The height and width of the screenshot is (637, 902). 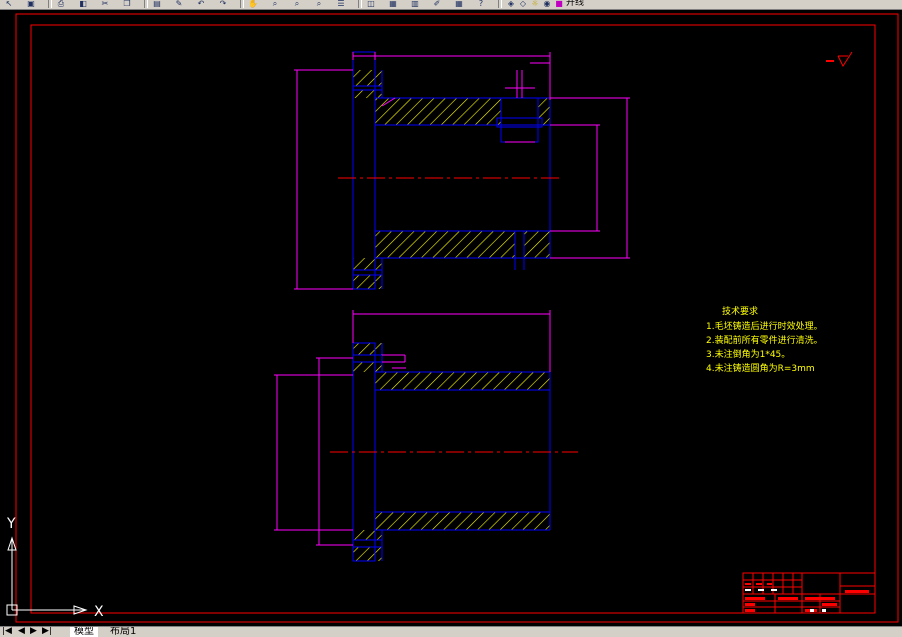 I want to click on tab-model: 模型, so click(x=84, y=632).